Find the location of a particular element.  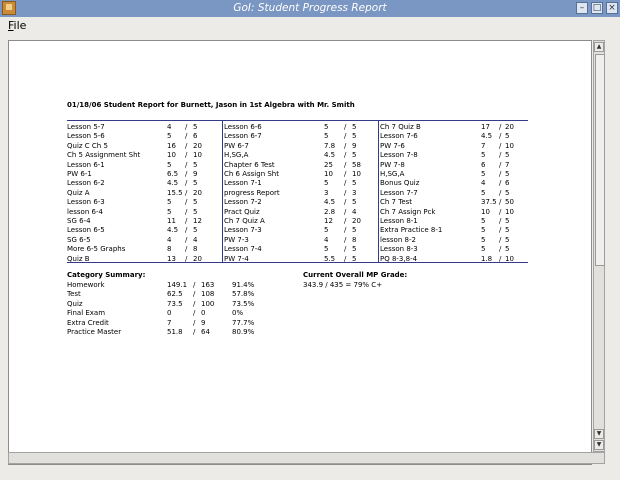

category-possible: 0 is located at coordinates (203, 313).